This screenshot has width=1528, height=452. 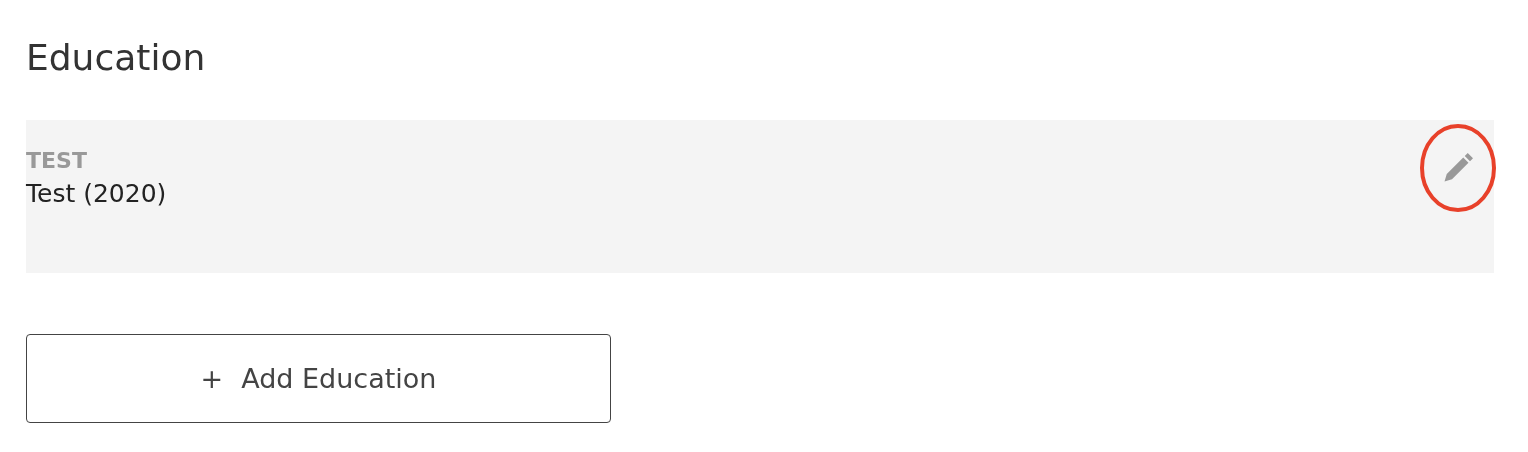 I want to click on add-education-button: + Add Education, so click(x=318, y=378).